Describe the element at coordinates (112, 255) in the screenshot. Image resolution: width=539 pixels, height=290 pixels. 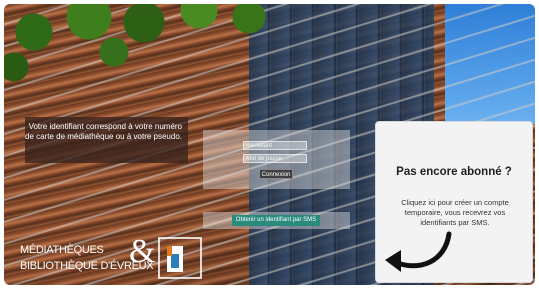
I see `logo: MÉDIATHÈQUES BIBLIOTHÈQUE D'ÉVREUX &` at that location.